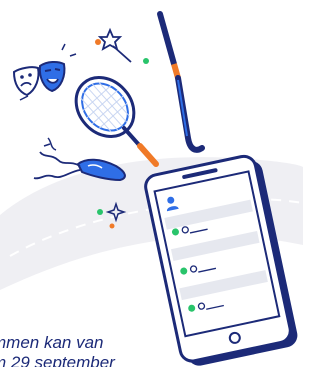 The image size is (320, 367). Describe the element at coordinates (114, 45) in the screenshot. I see `star-wand-icon` at that location.